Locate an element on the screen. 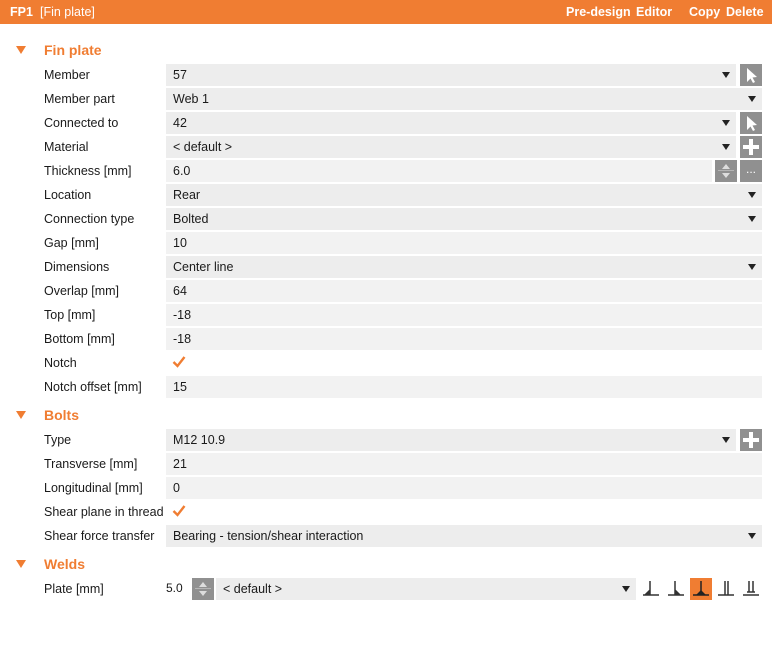 This screenshot has height=654, width=772. section-fin-plate: Fin plate is located at coordinates (386, 50).